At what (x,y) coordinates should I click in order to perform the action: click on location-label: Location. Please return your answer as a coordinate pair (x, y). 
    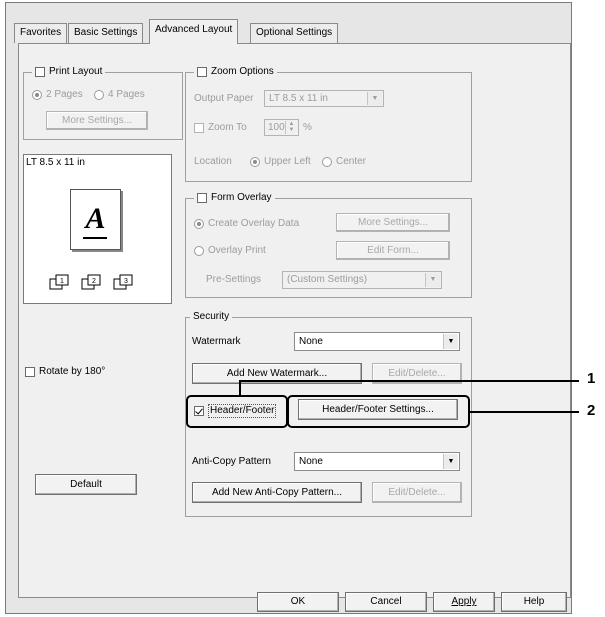
    Looking at the image, I should click on (213, 161).